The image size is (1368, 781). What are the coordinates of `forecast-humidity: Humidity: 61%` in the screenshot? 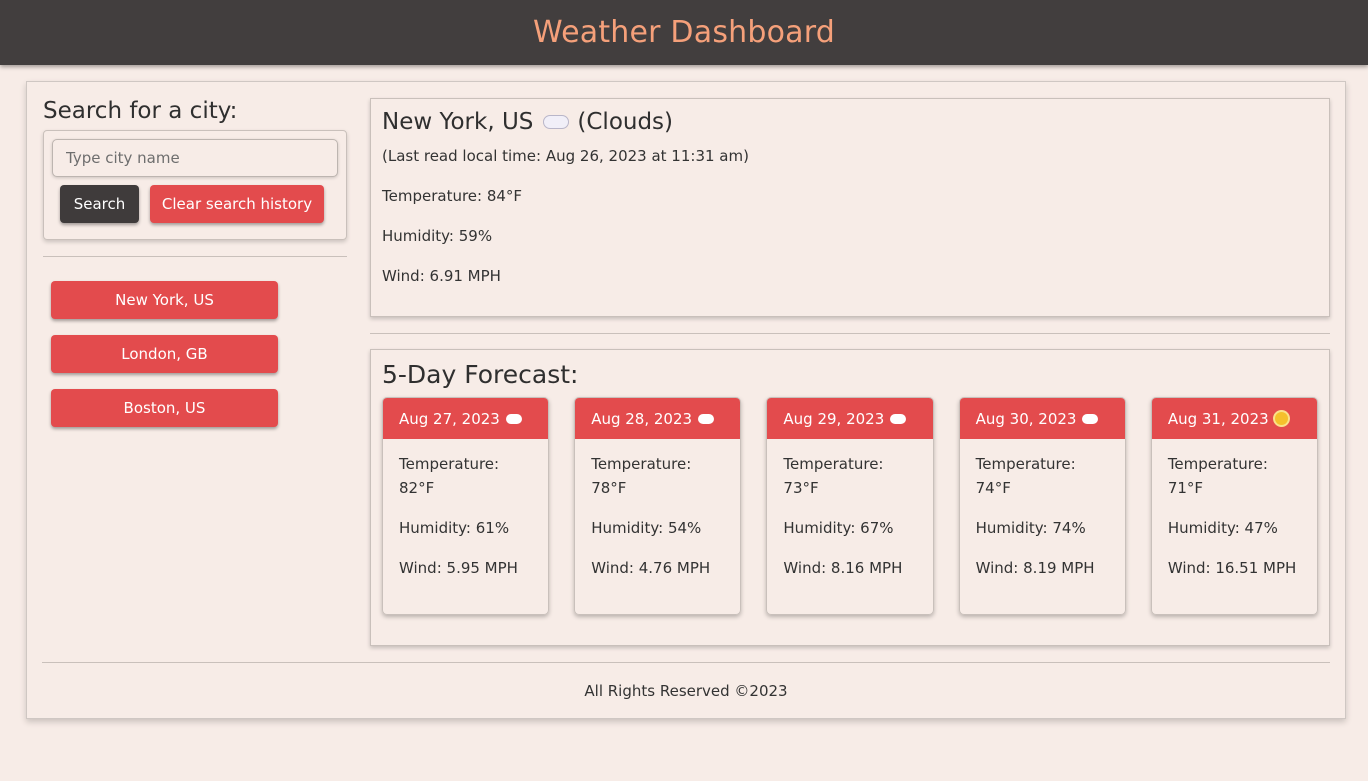 It's located at (454, 528).